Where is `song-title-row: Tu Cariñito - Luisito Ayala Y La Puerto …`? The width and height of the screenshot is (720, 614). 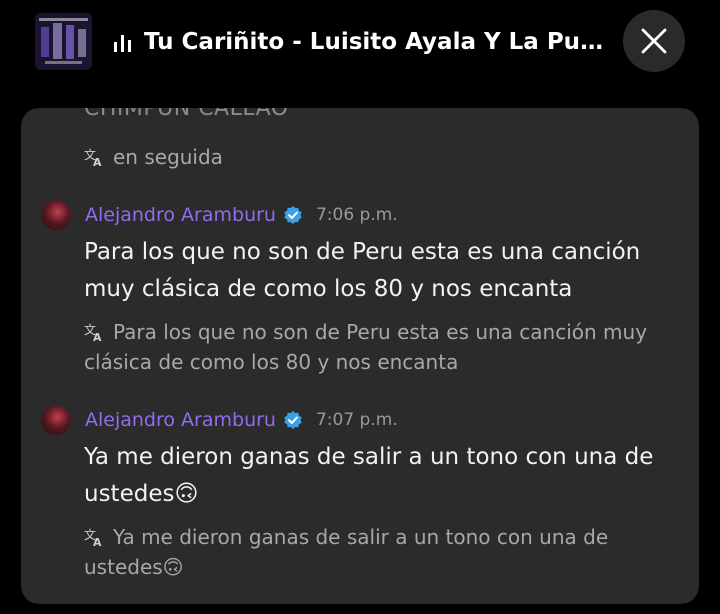 song-title-row: Tu Cariñito - Luisito Ayala Y La Puerto … is located at coordinates (358, 42).